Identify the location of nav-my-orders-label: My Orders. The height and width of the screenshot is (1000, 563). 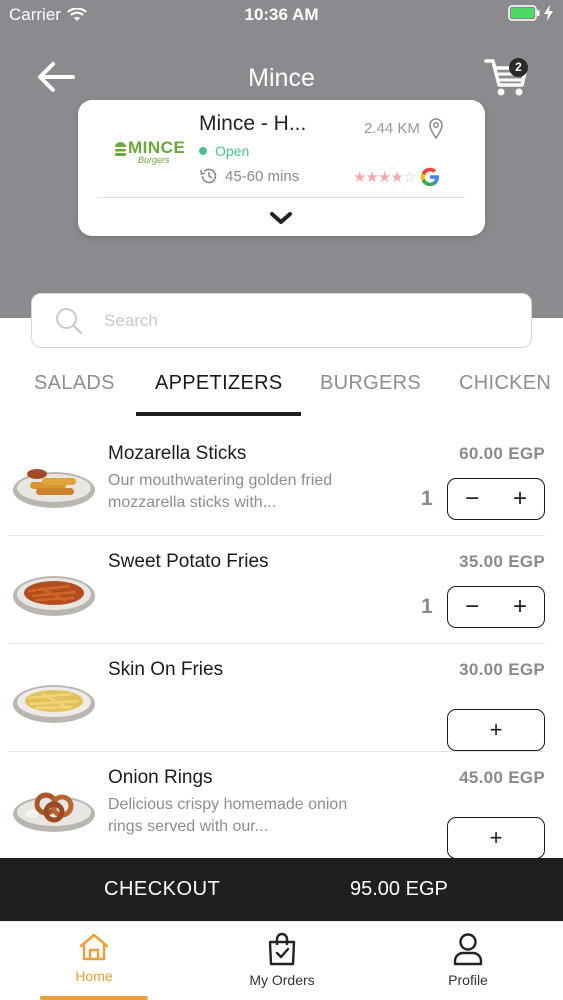
(282, 980).